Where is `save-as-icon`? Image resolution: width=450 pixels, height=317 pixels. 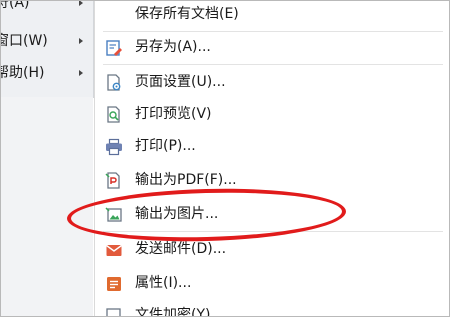 save-as-icon is located at coordinates (114, 48).